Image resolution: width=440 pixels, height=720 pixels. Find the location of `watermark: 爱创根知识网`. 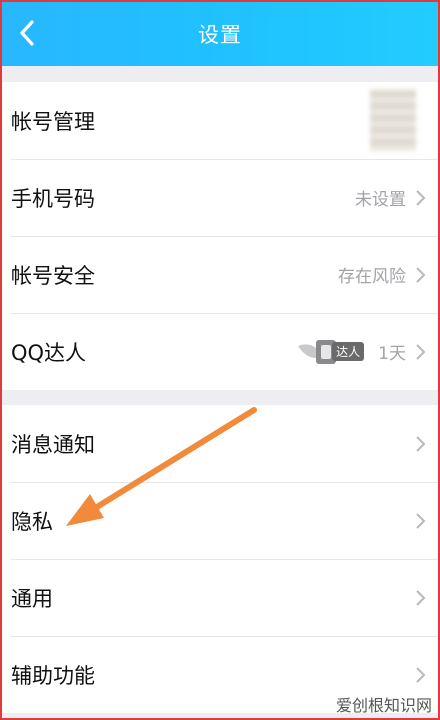

watermark: 爱创根知识网 is located at coordinates (383, 705).